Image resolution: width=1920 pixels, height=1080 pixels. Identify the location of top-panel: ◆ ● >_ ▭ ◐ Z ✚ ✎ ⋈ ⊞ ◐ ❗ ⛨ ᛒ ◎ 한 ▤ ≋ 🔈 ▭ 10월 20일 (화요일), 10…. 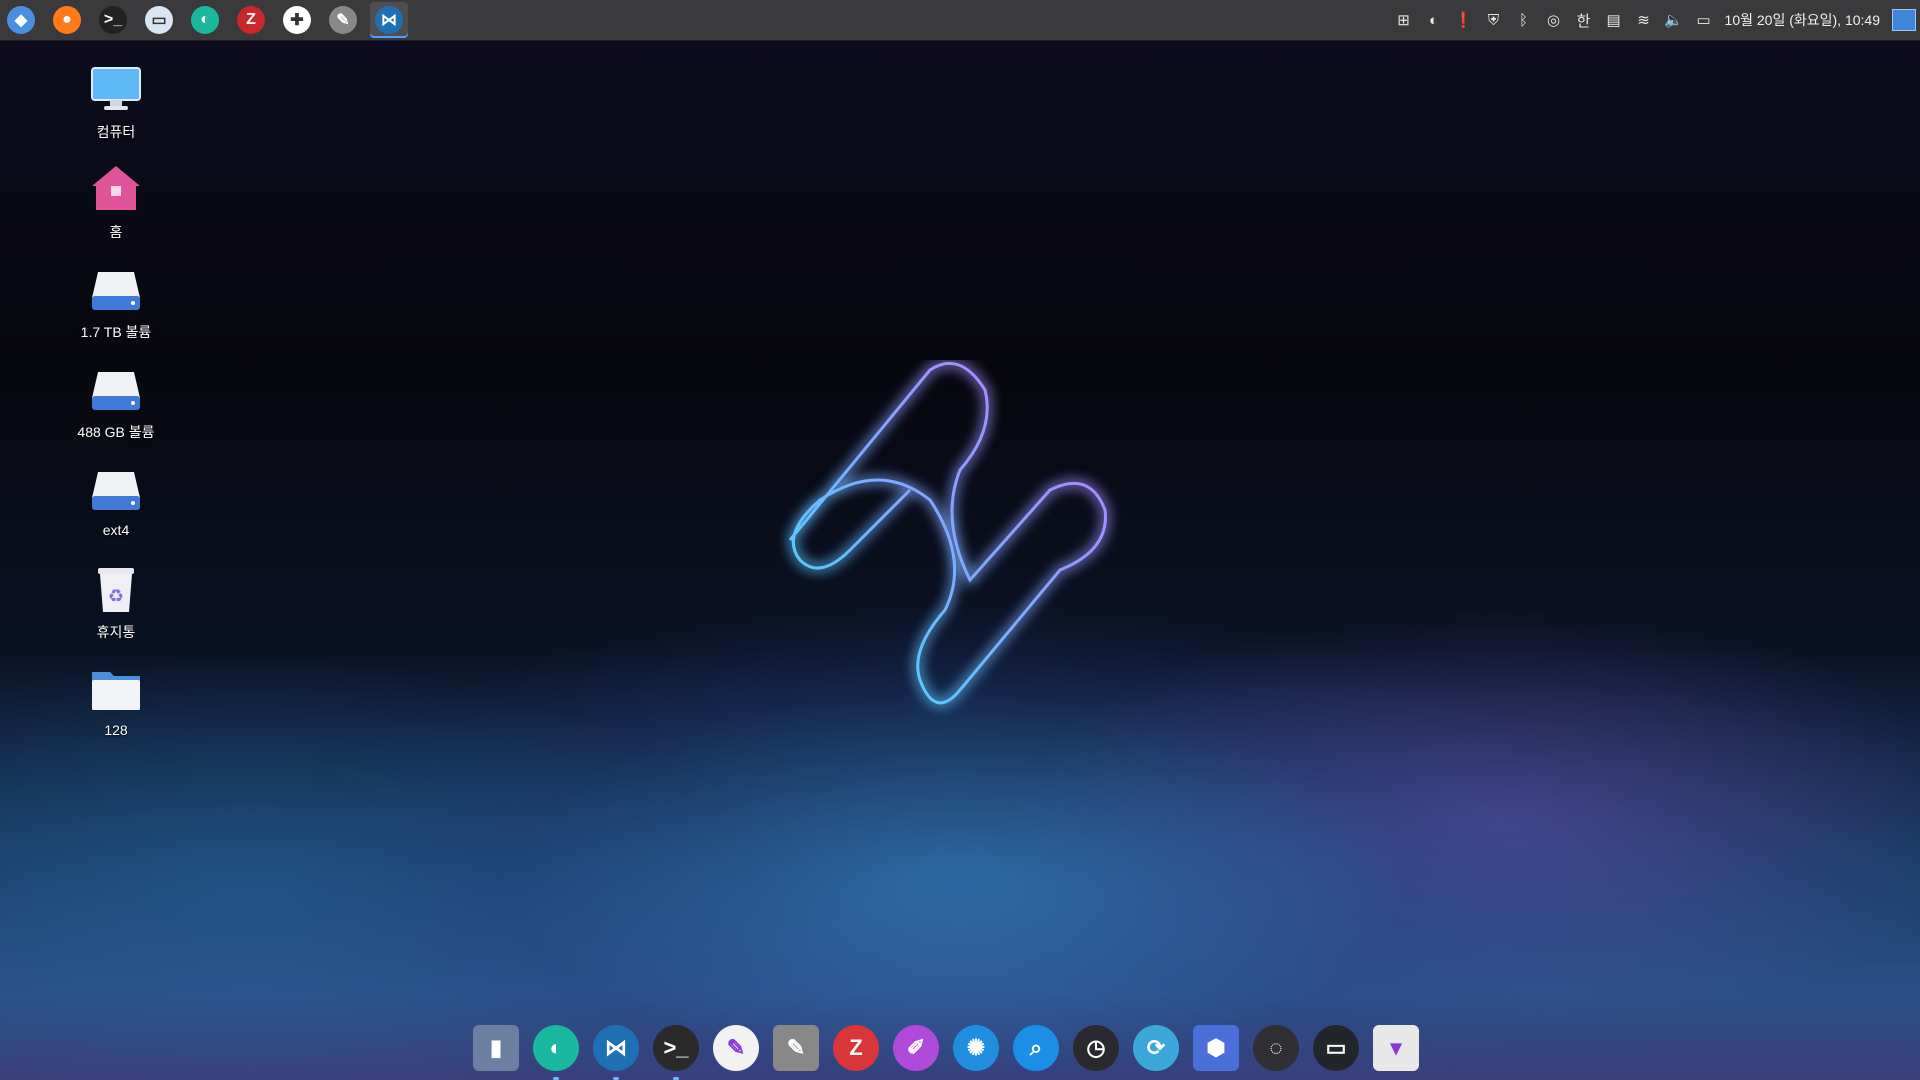
(960, 20).